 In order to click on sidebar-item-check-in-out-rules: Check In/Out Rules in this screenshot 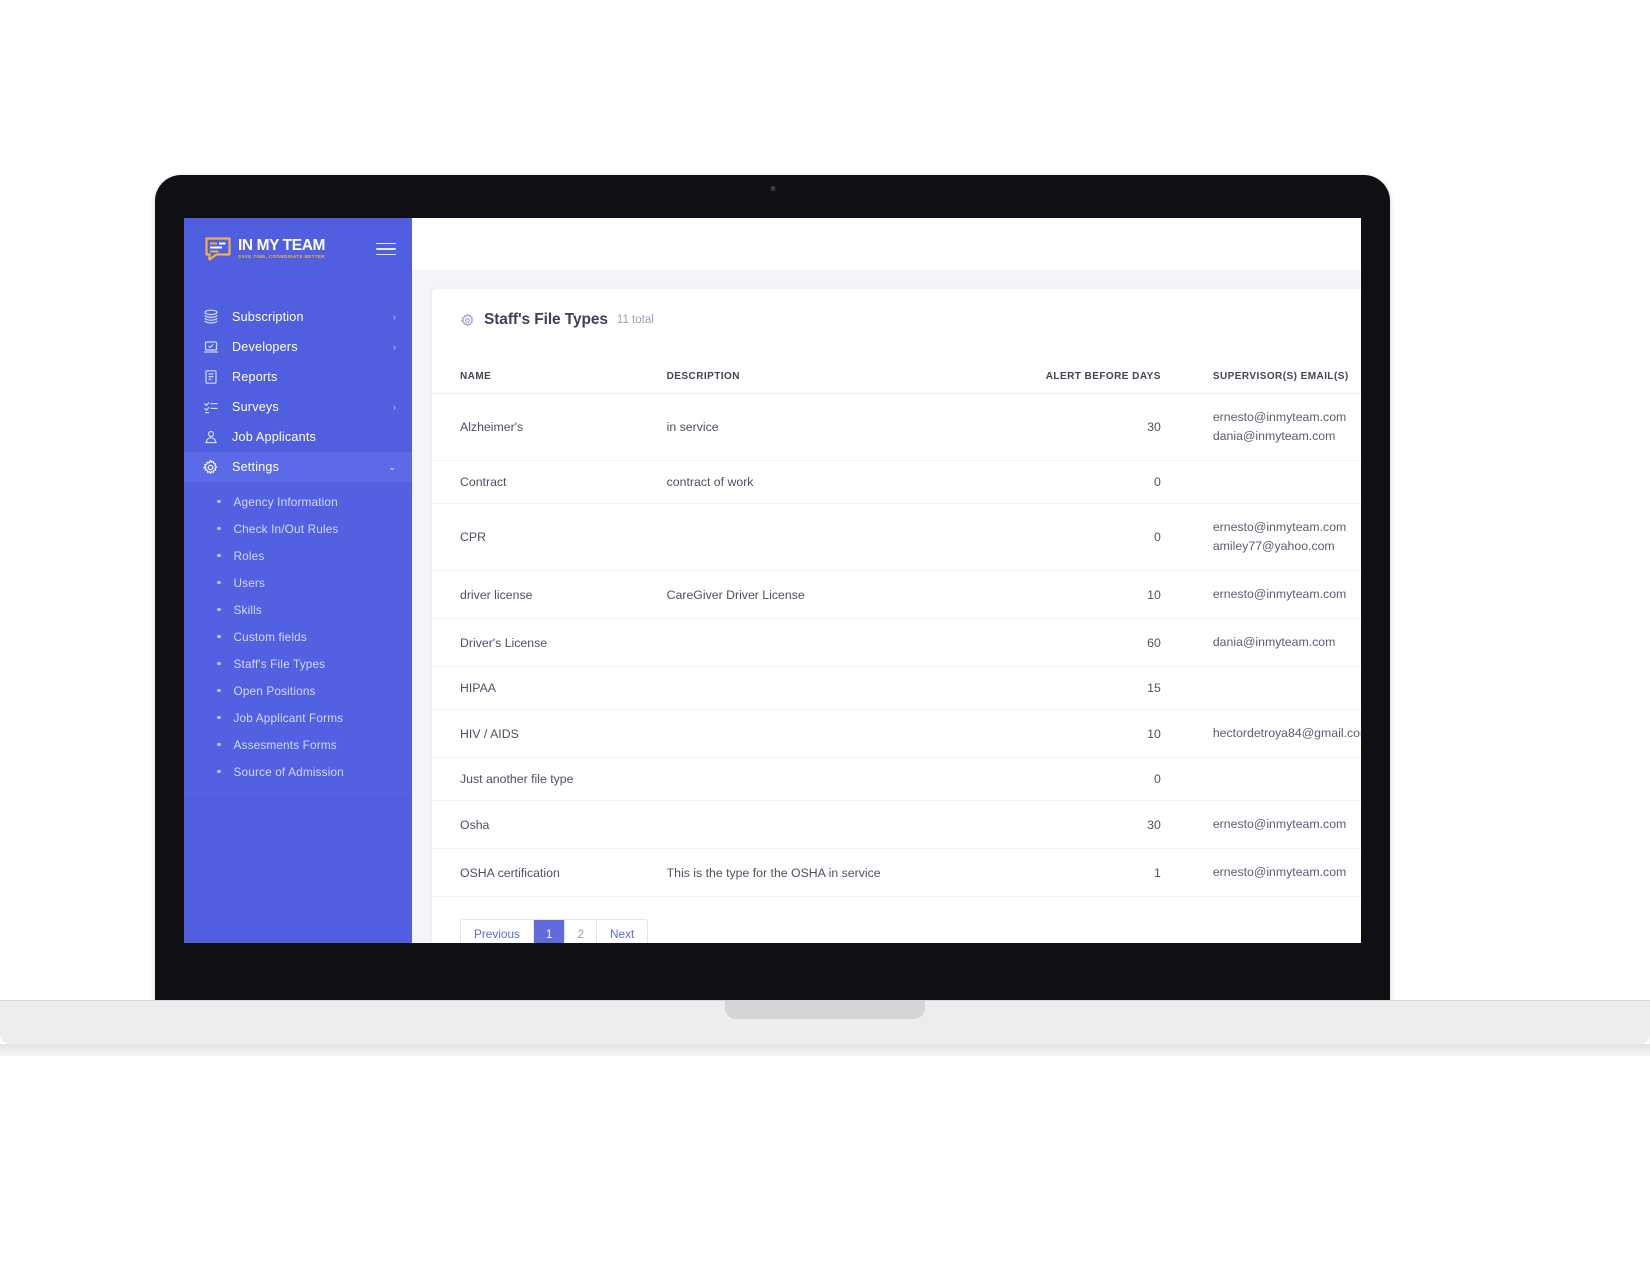, I will do `click(298, 528)`.